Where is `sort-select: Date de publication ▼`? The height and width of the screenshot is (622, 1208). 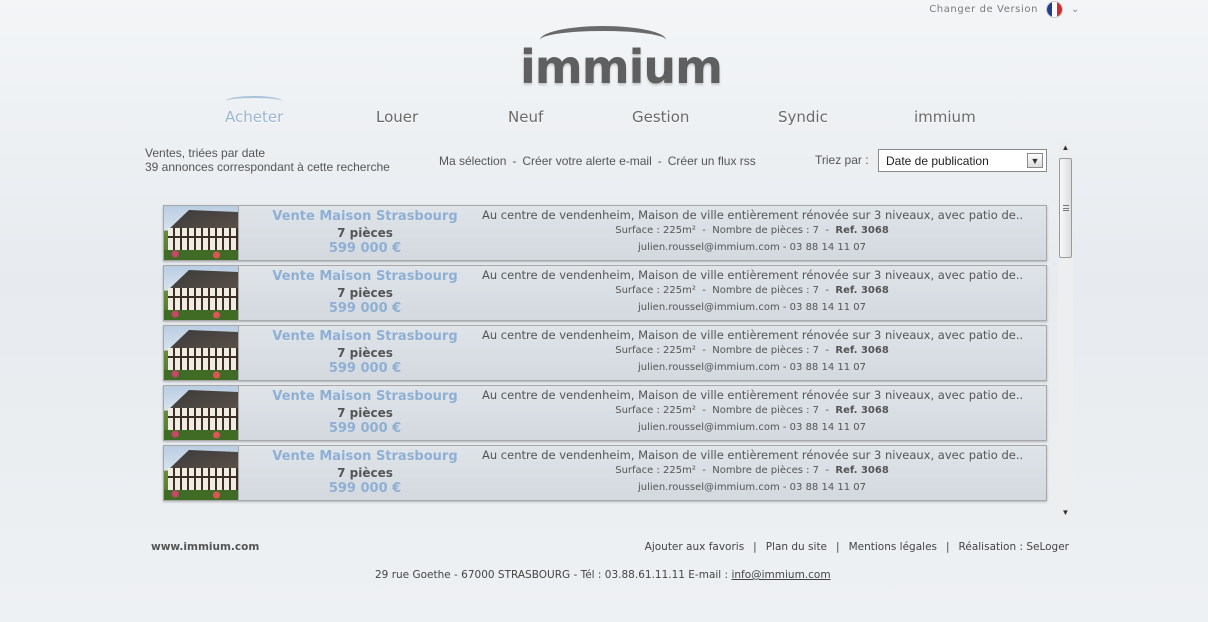
sort-select: Date de publication ▼ is located at coordinates (962, 160).